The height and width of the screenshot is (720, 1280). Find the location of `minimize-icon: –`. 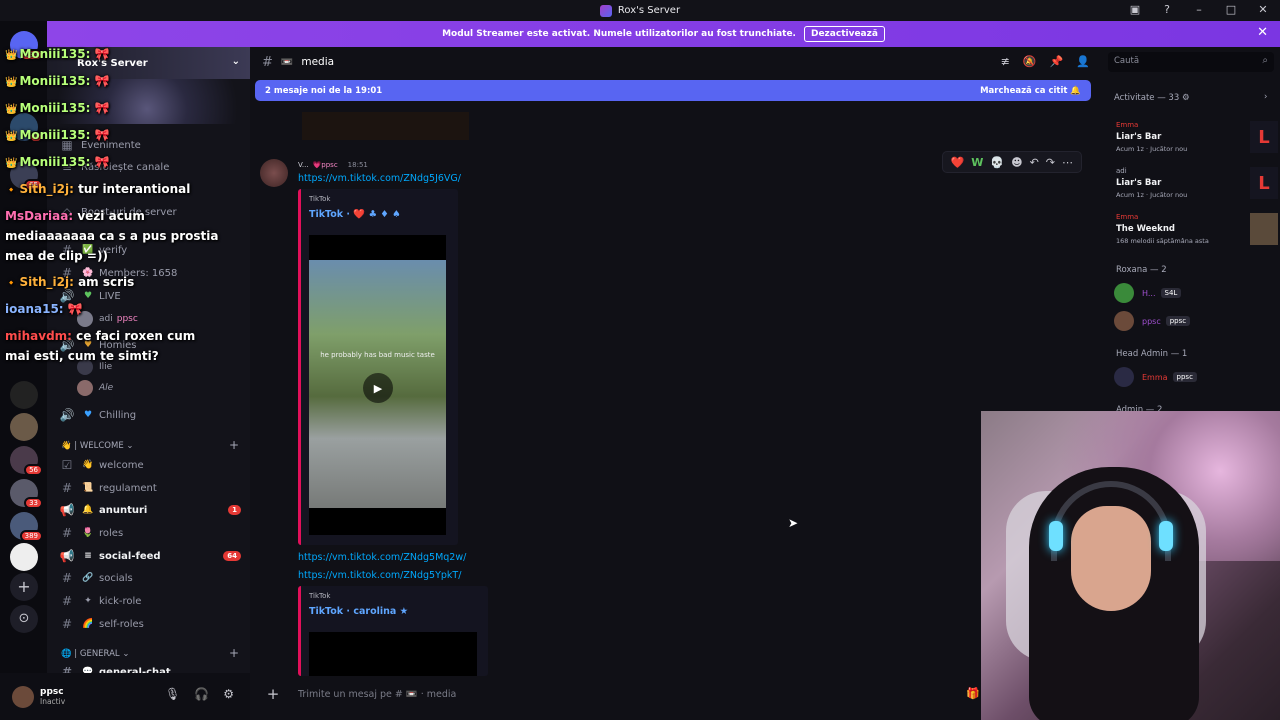

minimize-icon: – is located at coordinates (1199, 9).